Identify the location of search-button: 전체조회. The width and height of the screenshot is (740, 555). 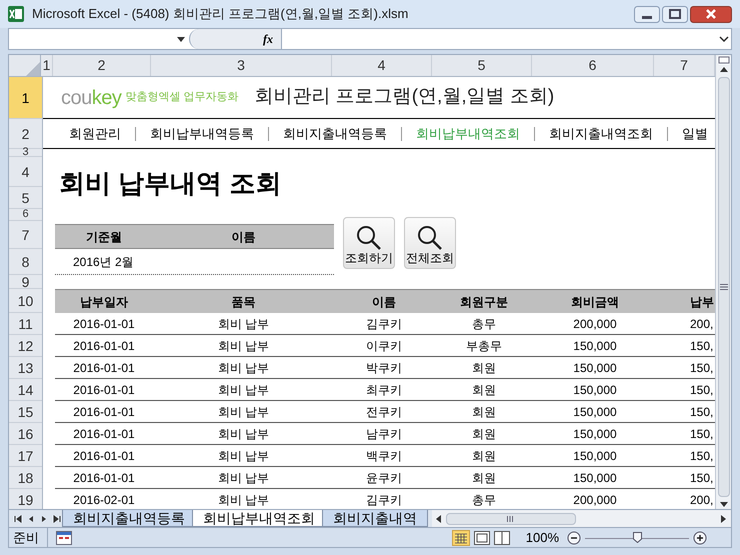
(430, 243).